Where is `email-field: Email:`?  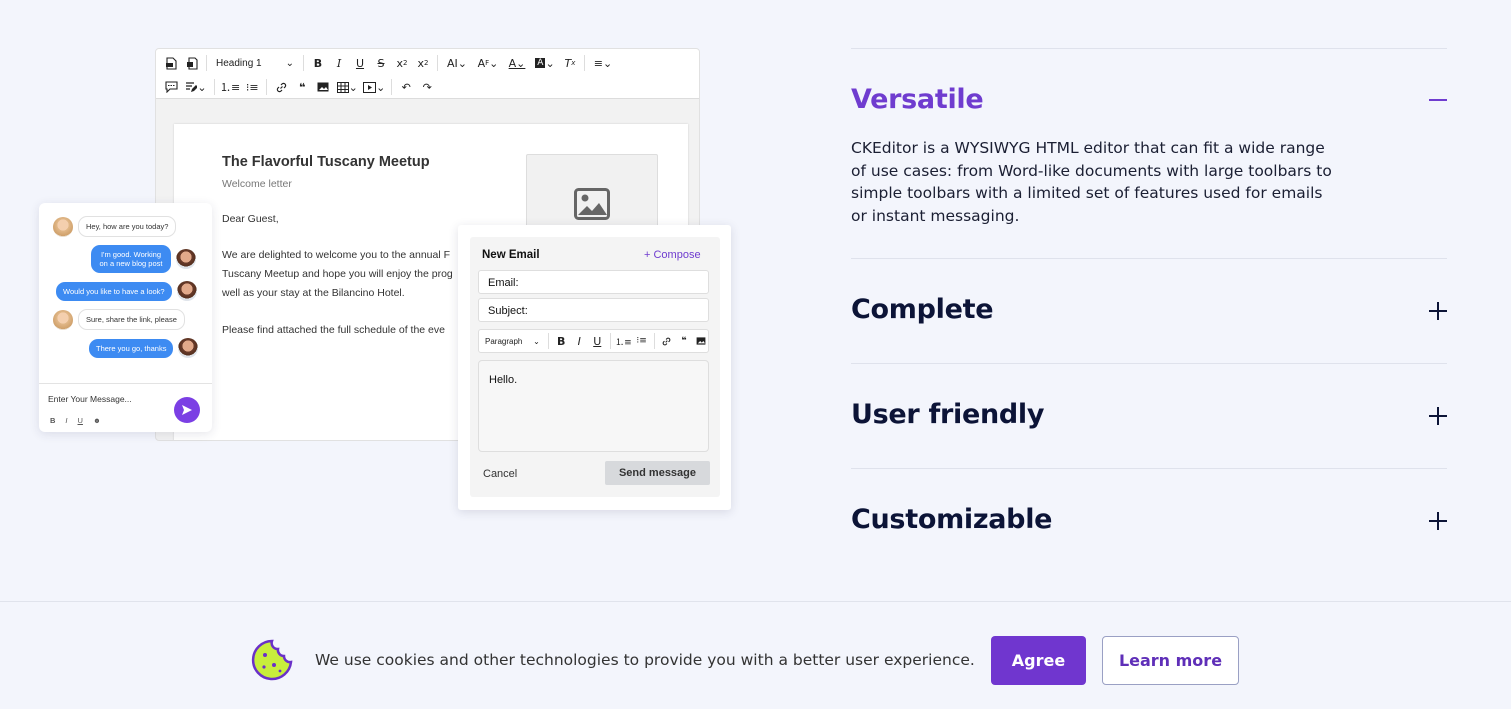 email-field: Email: is located at coordinates (593, 282).